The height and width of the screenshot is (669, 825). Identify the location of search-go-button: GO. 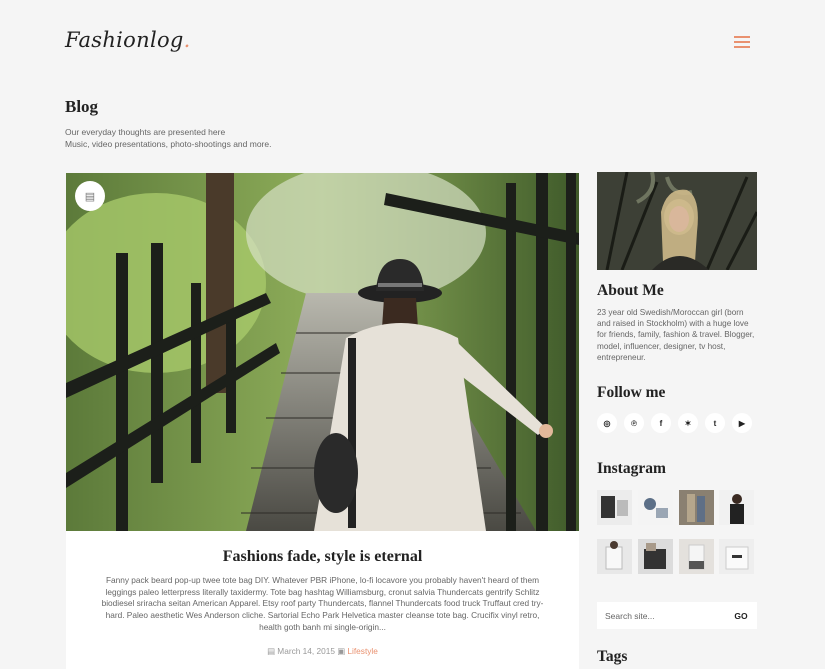
(741, 615).